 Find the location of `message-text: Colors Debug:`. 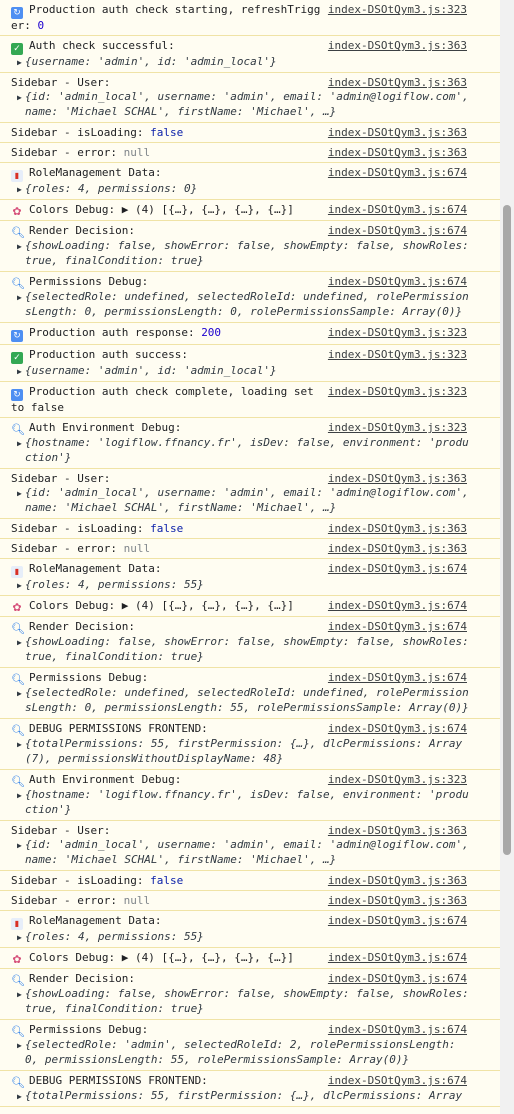

message-text: Colors Debug: is located at coordinates (75, 957).